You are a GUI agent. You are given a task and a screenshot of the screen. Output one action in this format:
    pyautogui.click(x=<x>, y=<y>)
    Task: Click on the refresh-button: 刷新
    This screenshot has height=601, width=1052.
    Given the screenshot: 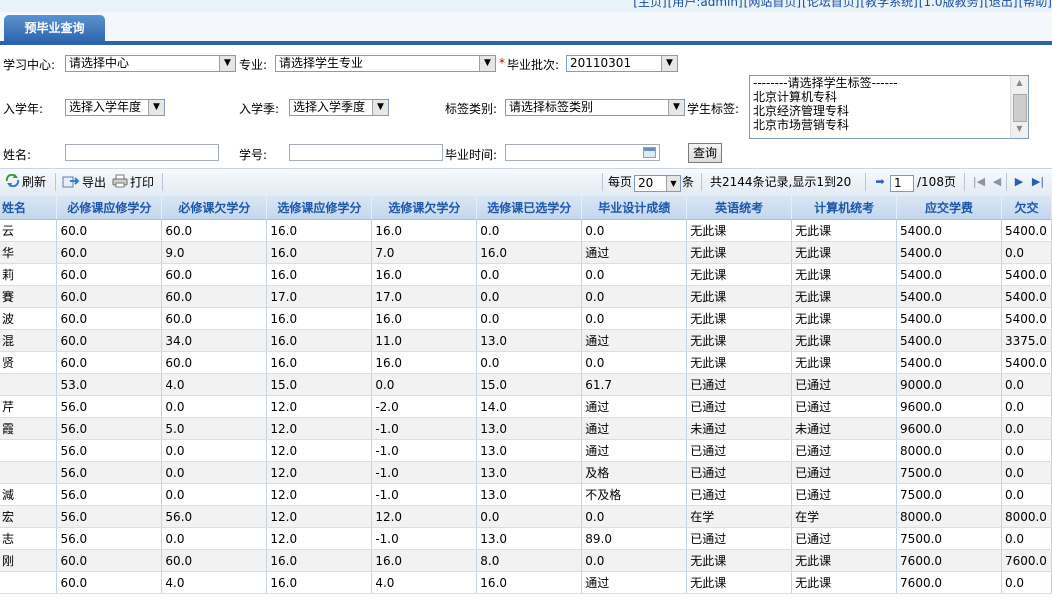 What is the action you would take?
    pyautogui.click(x=25, y=182)
    